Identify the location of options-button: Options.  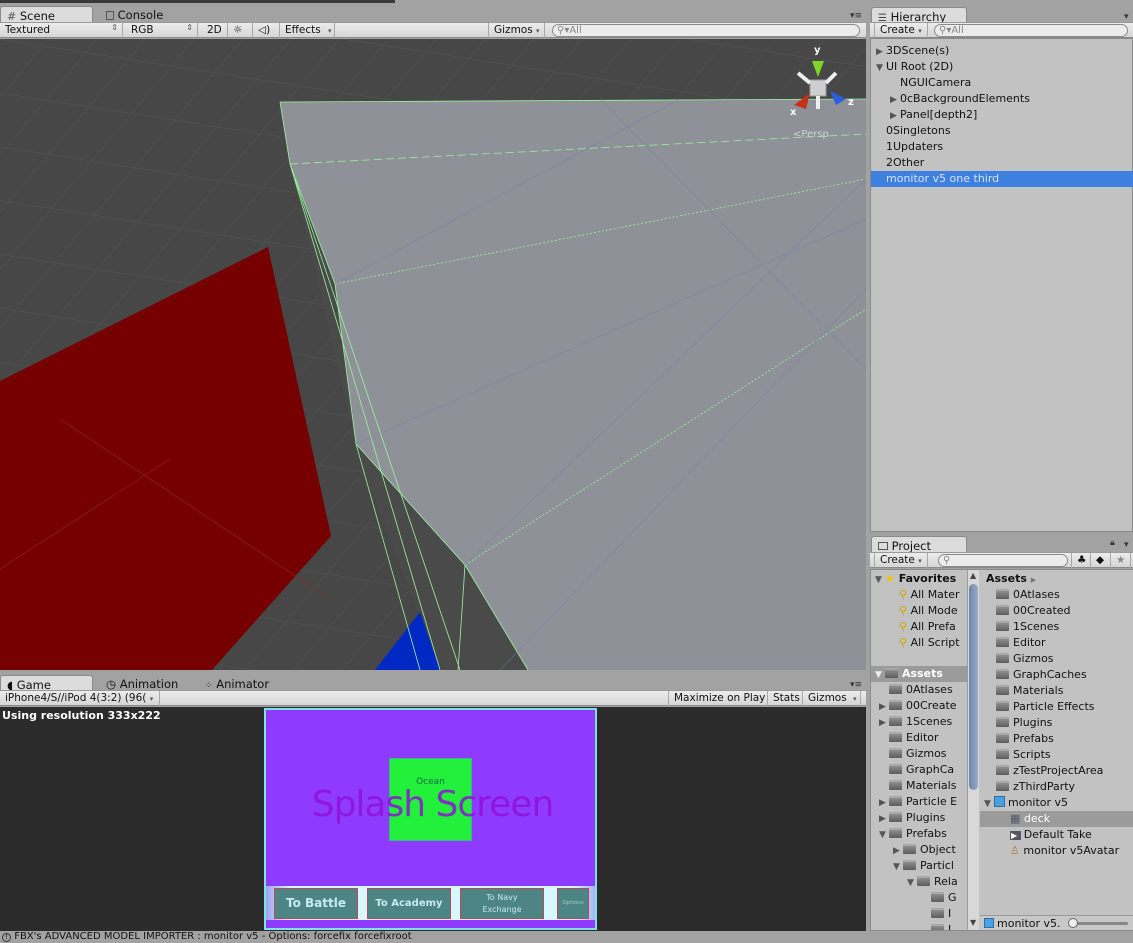
(573, 903).